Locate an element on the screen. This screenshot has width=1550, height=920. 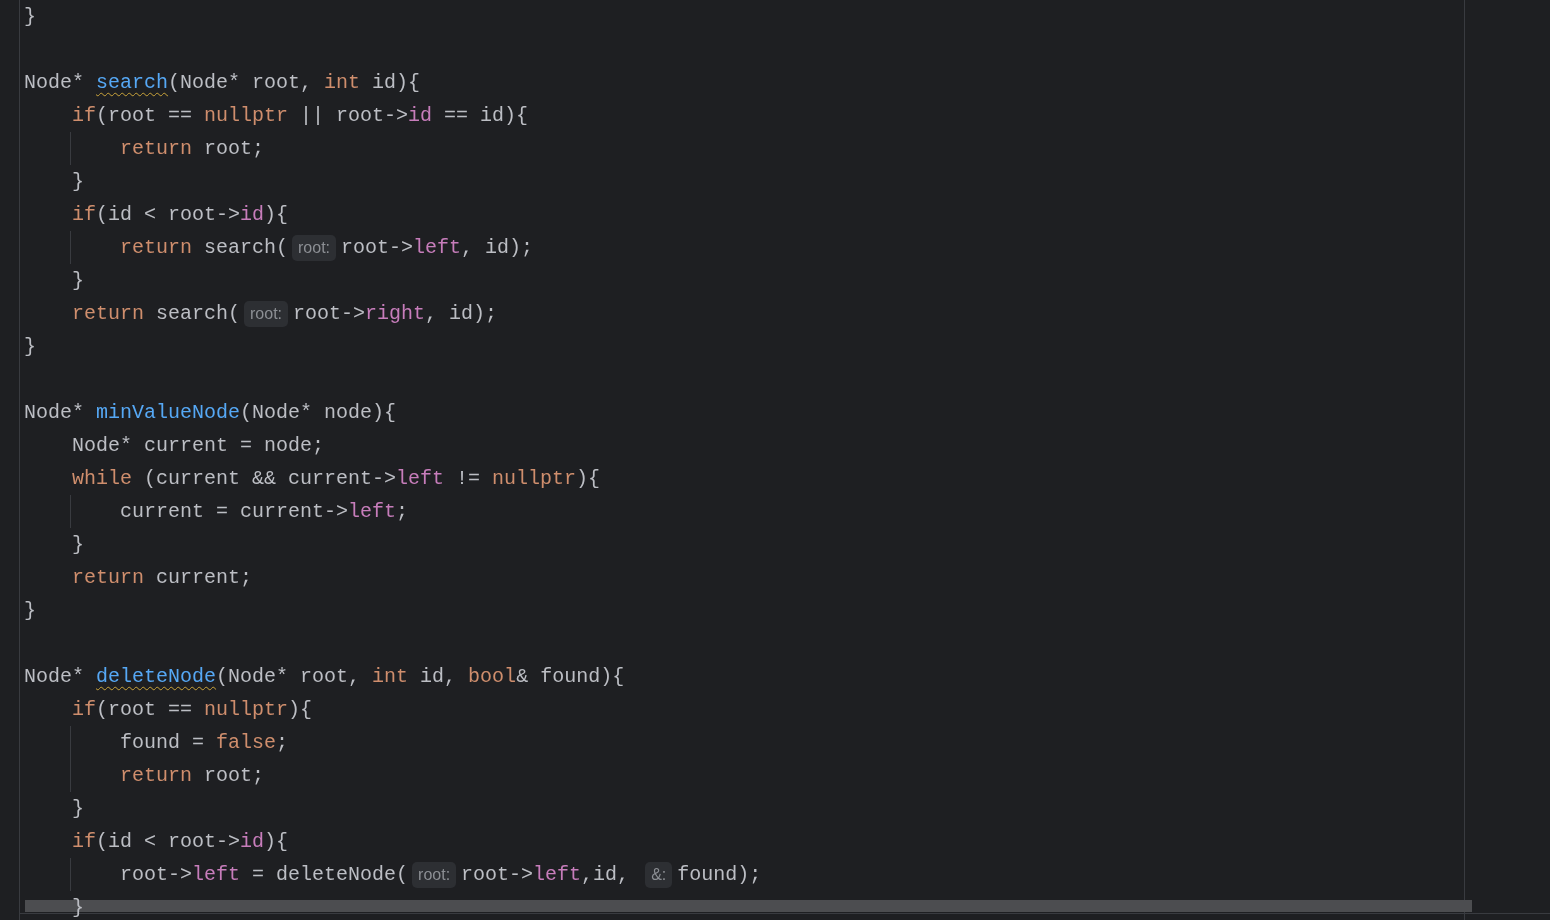
code-text: Node* search(Node* root, int id){ is located at coordinates (222, 83).